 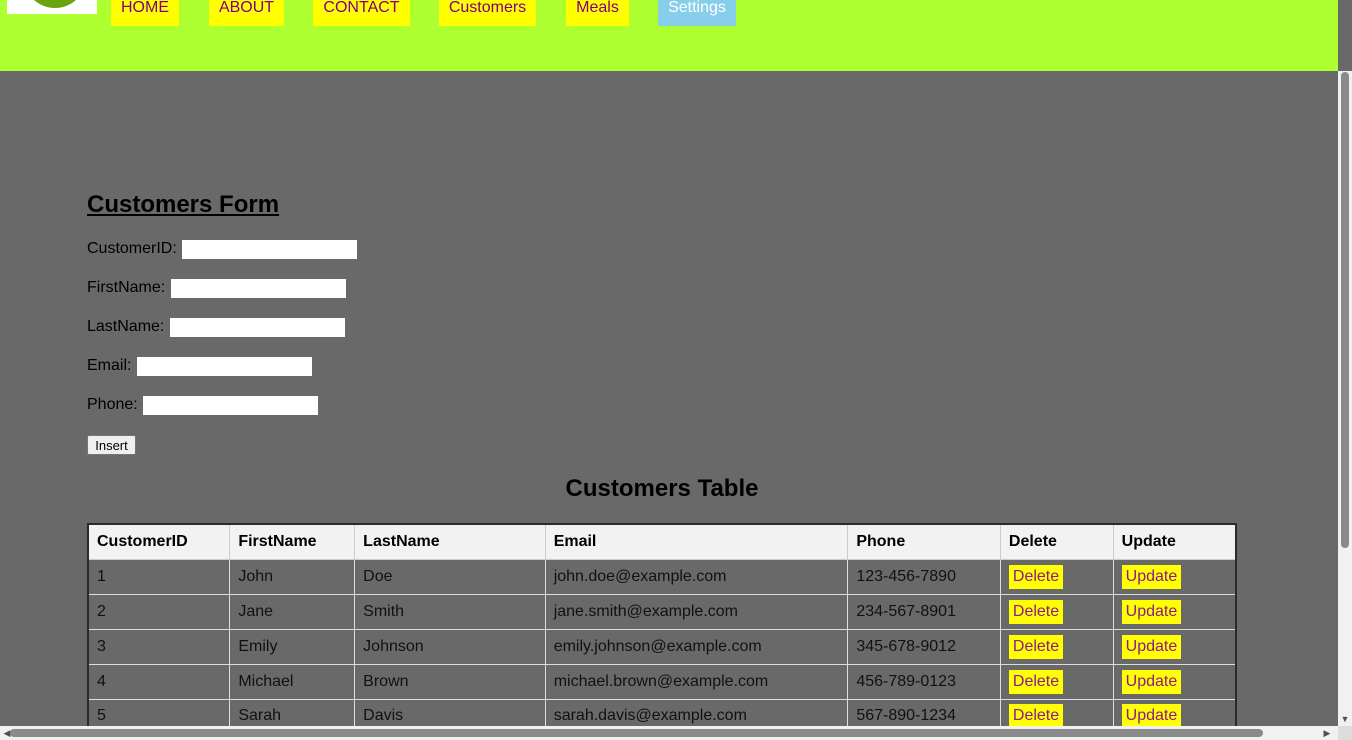 What do you see at coordinates (224, 366) in the screenshot?
I see `email-input` at bounding box center [224, 366].